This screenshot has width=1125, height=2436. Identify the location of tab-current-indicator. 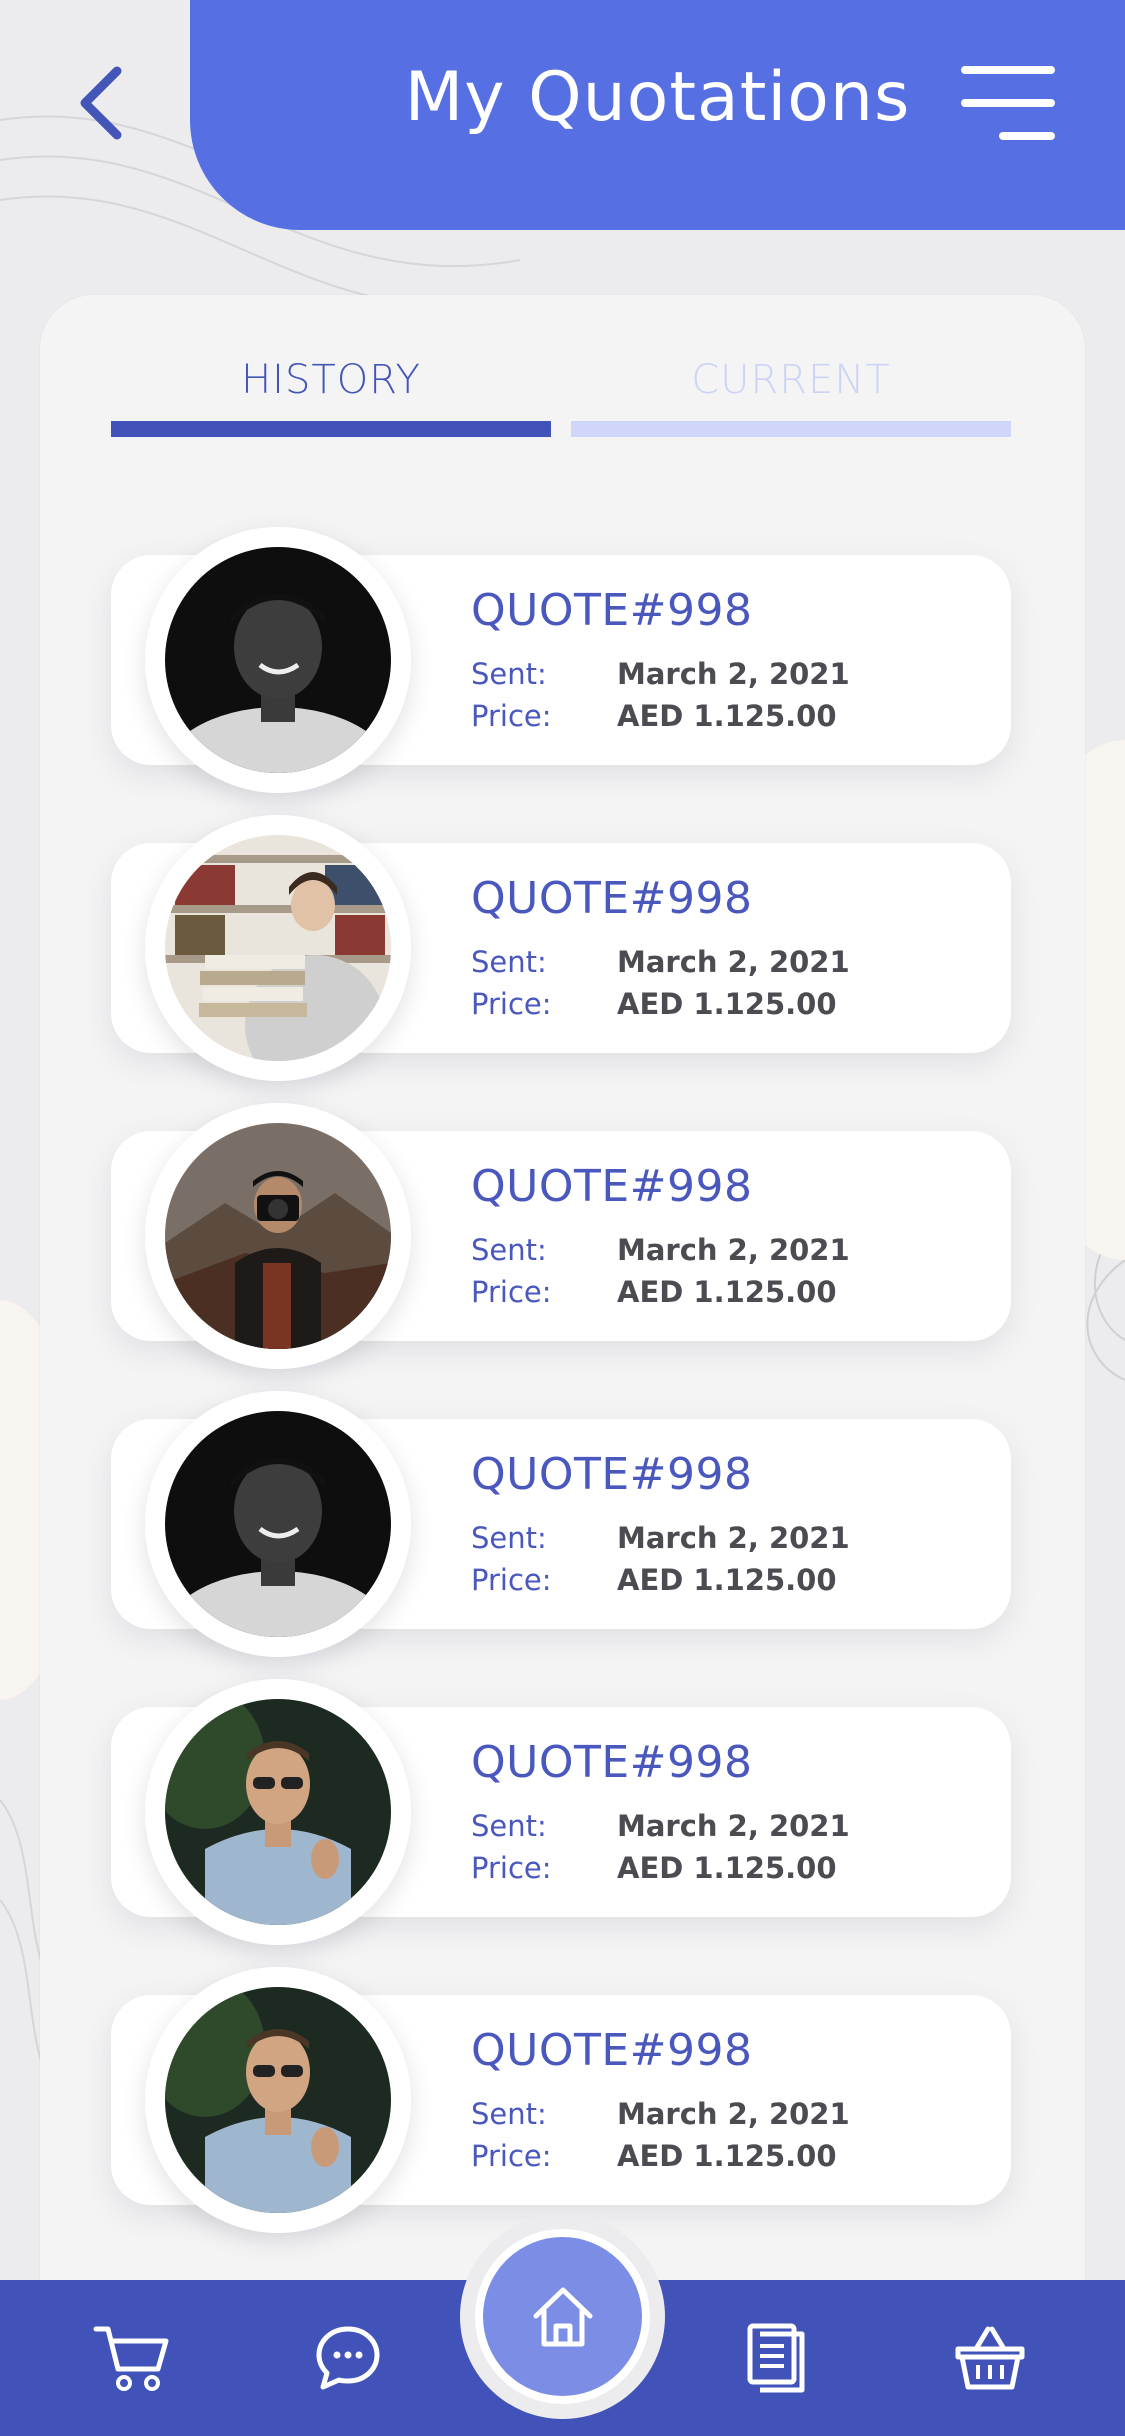
(791, 429).